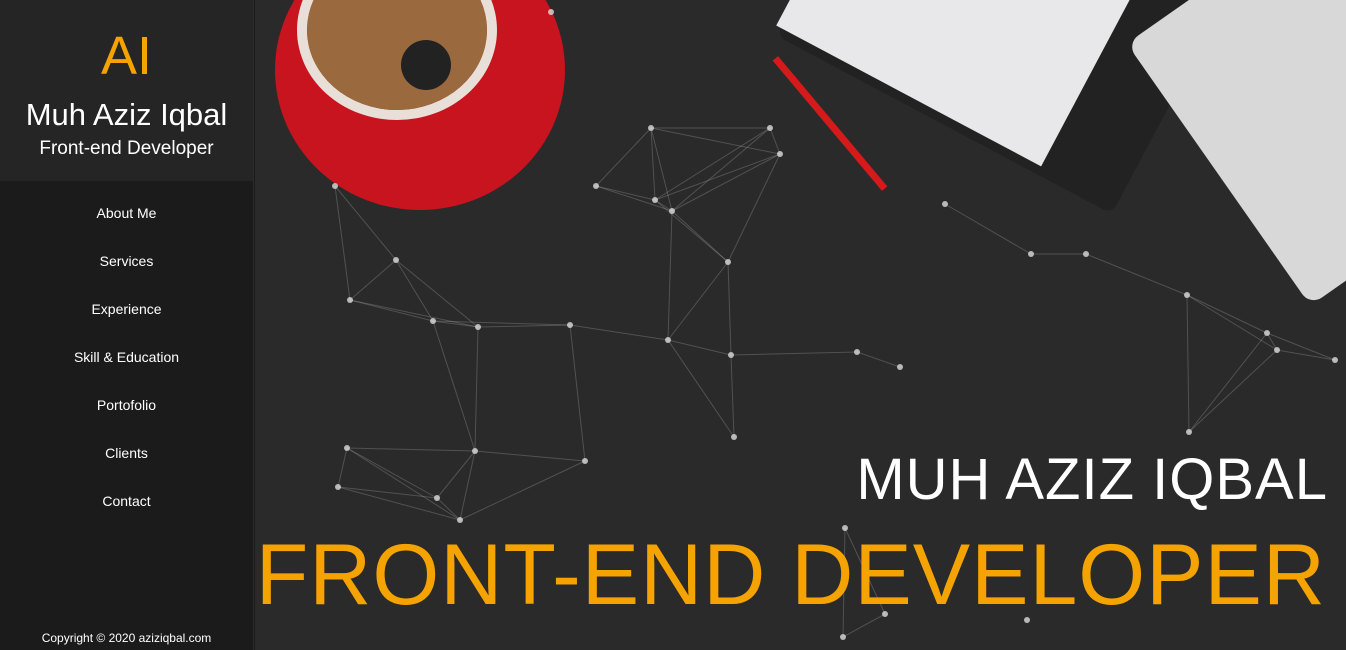 The height and width of the screenshot is (650, 1346). What do you see at coordinates (126, 405) in the screenshot?
I see `nav-item-portofolio: Portofolio` at bounding box center [126, 405].